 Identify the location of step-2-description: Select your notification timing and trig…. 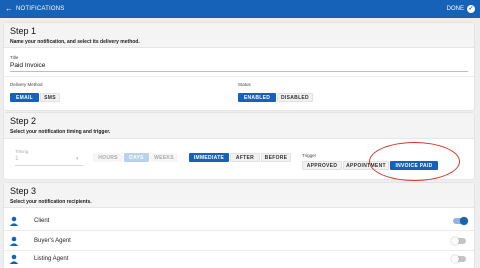
(60, 132).